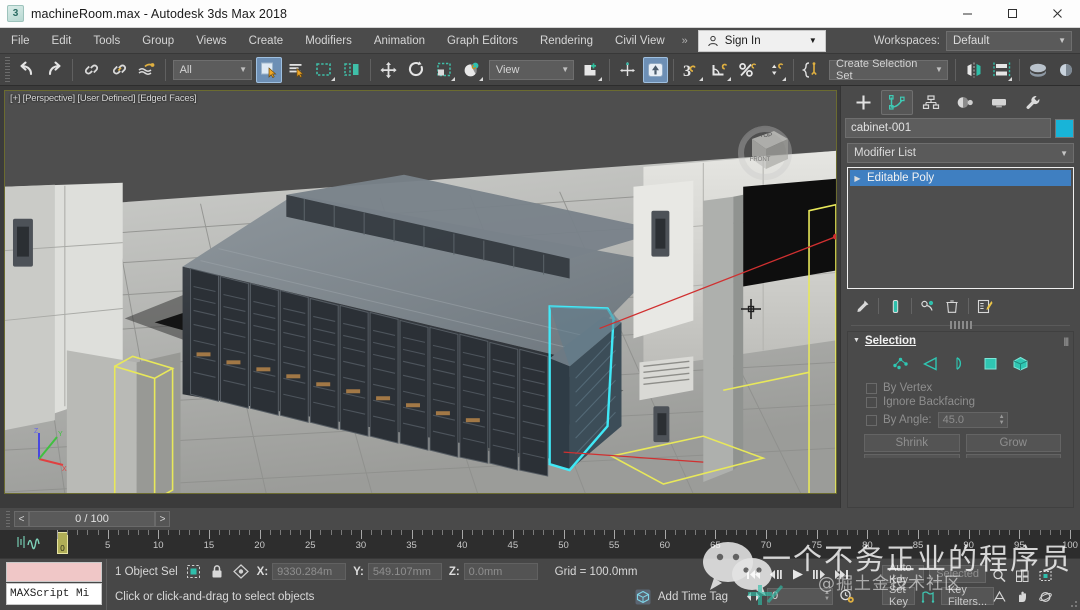 The height and width of the screenshot is (610, 1080). Describe the element at coordinates (888, 70) in the screenshot. I see `create-selection-set-dropdown: Create Selection Set ▼` at that location.